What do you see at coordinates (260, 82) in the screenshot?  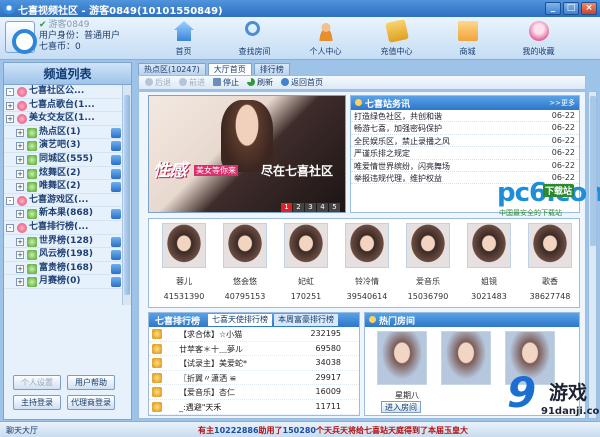 I see `refresh-button: 刷新` at bounding box center [260, 82].